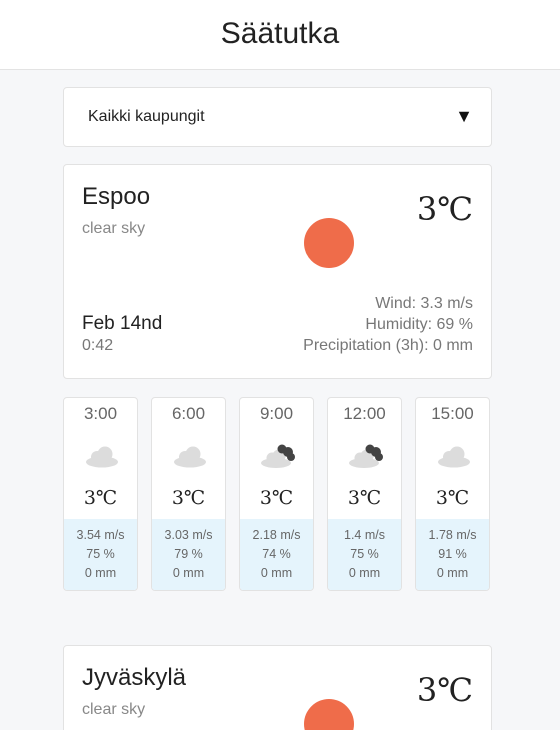 Image resolution: width=560 pixels, height=730 pixels. I want to click on forecast-details: 2.18 m/s 74 % 0 mm, so click(276, 554).